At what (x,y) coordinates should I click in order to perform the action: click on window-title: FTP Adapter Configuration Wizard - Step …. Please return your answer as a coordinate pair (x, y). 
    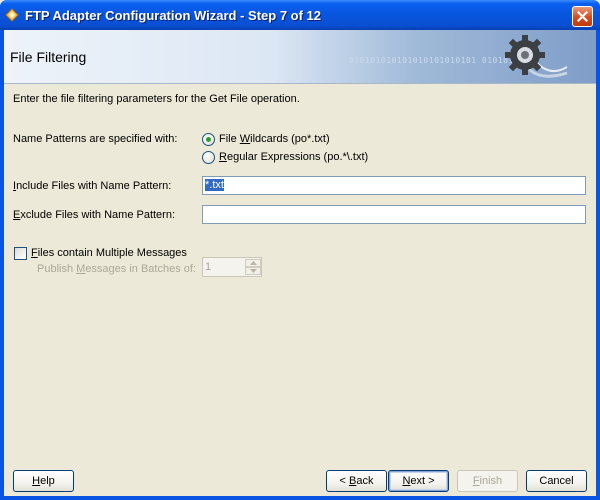
    Looking at the image, I should click on (173, 15).